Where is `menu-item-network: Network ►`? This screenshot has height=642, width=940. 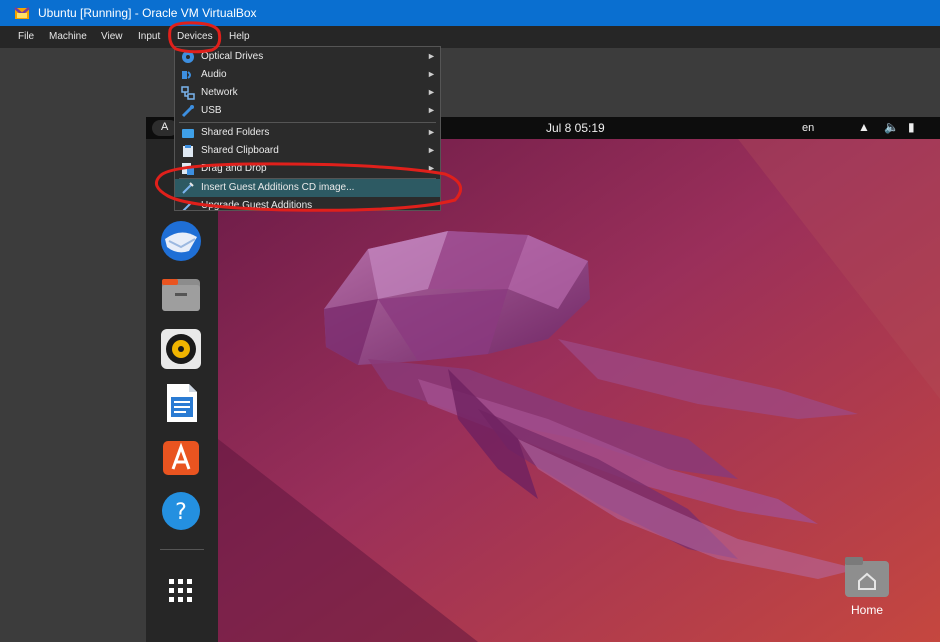 menu-item-network: Network ► is located at coordinates (307, 93).